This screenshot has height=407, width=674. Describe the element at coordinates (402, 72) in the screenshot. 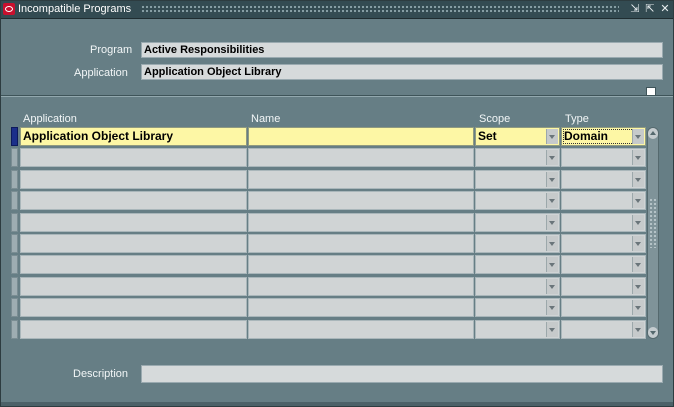

I see `application-field: Application Object Library` at that location.